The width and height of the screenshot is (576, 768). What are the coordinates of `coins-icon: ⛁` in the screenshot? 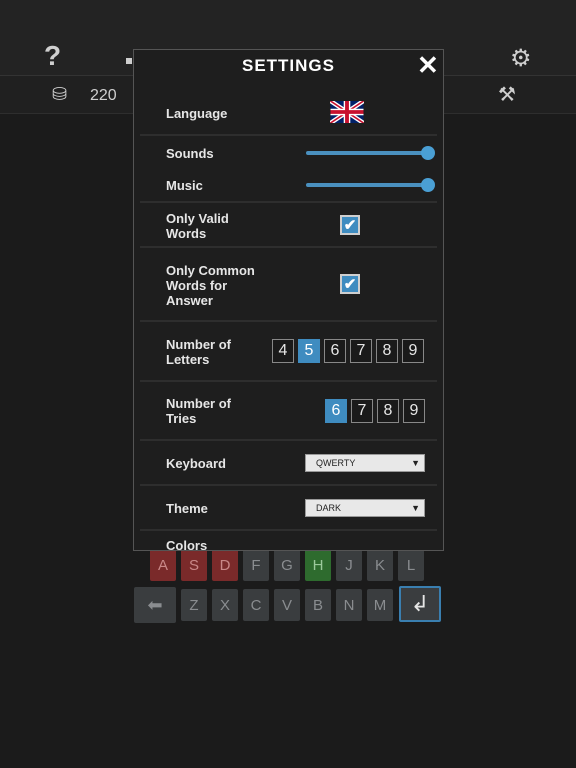 It's located at (60, 94).